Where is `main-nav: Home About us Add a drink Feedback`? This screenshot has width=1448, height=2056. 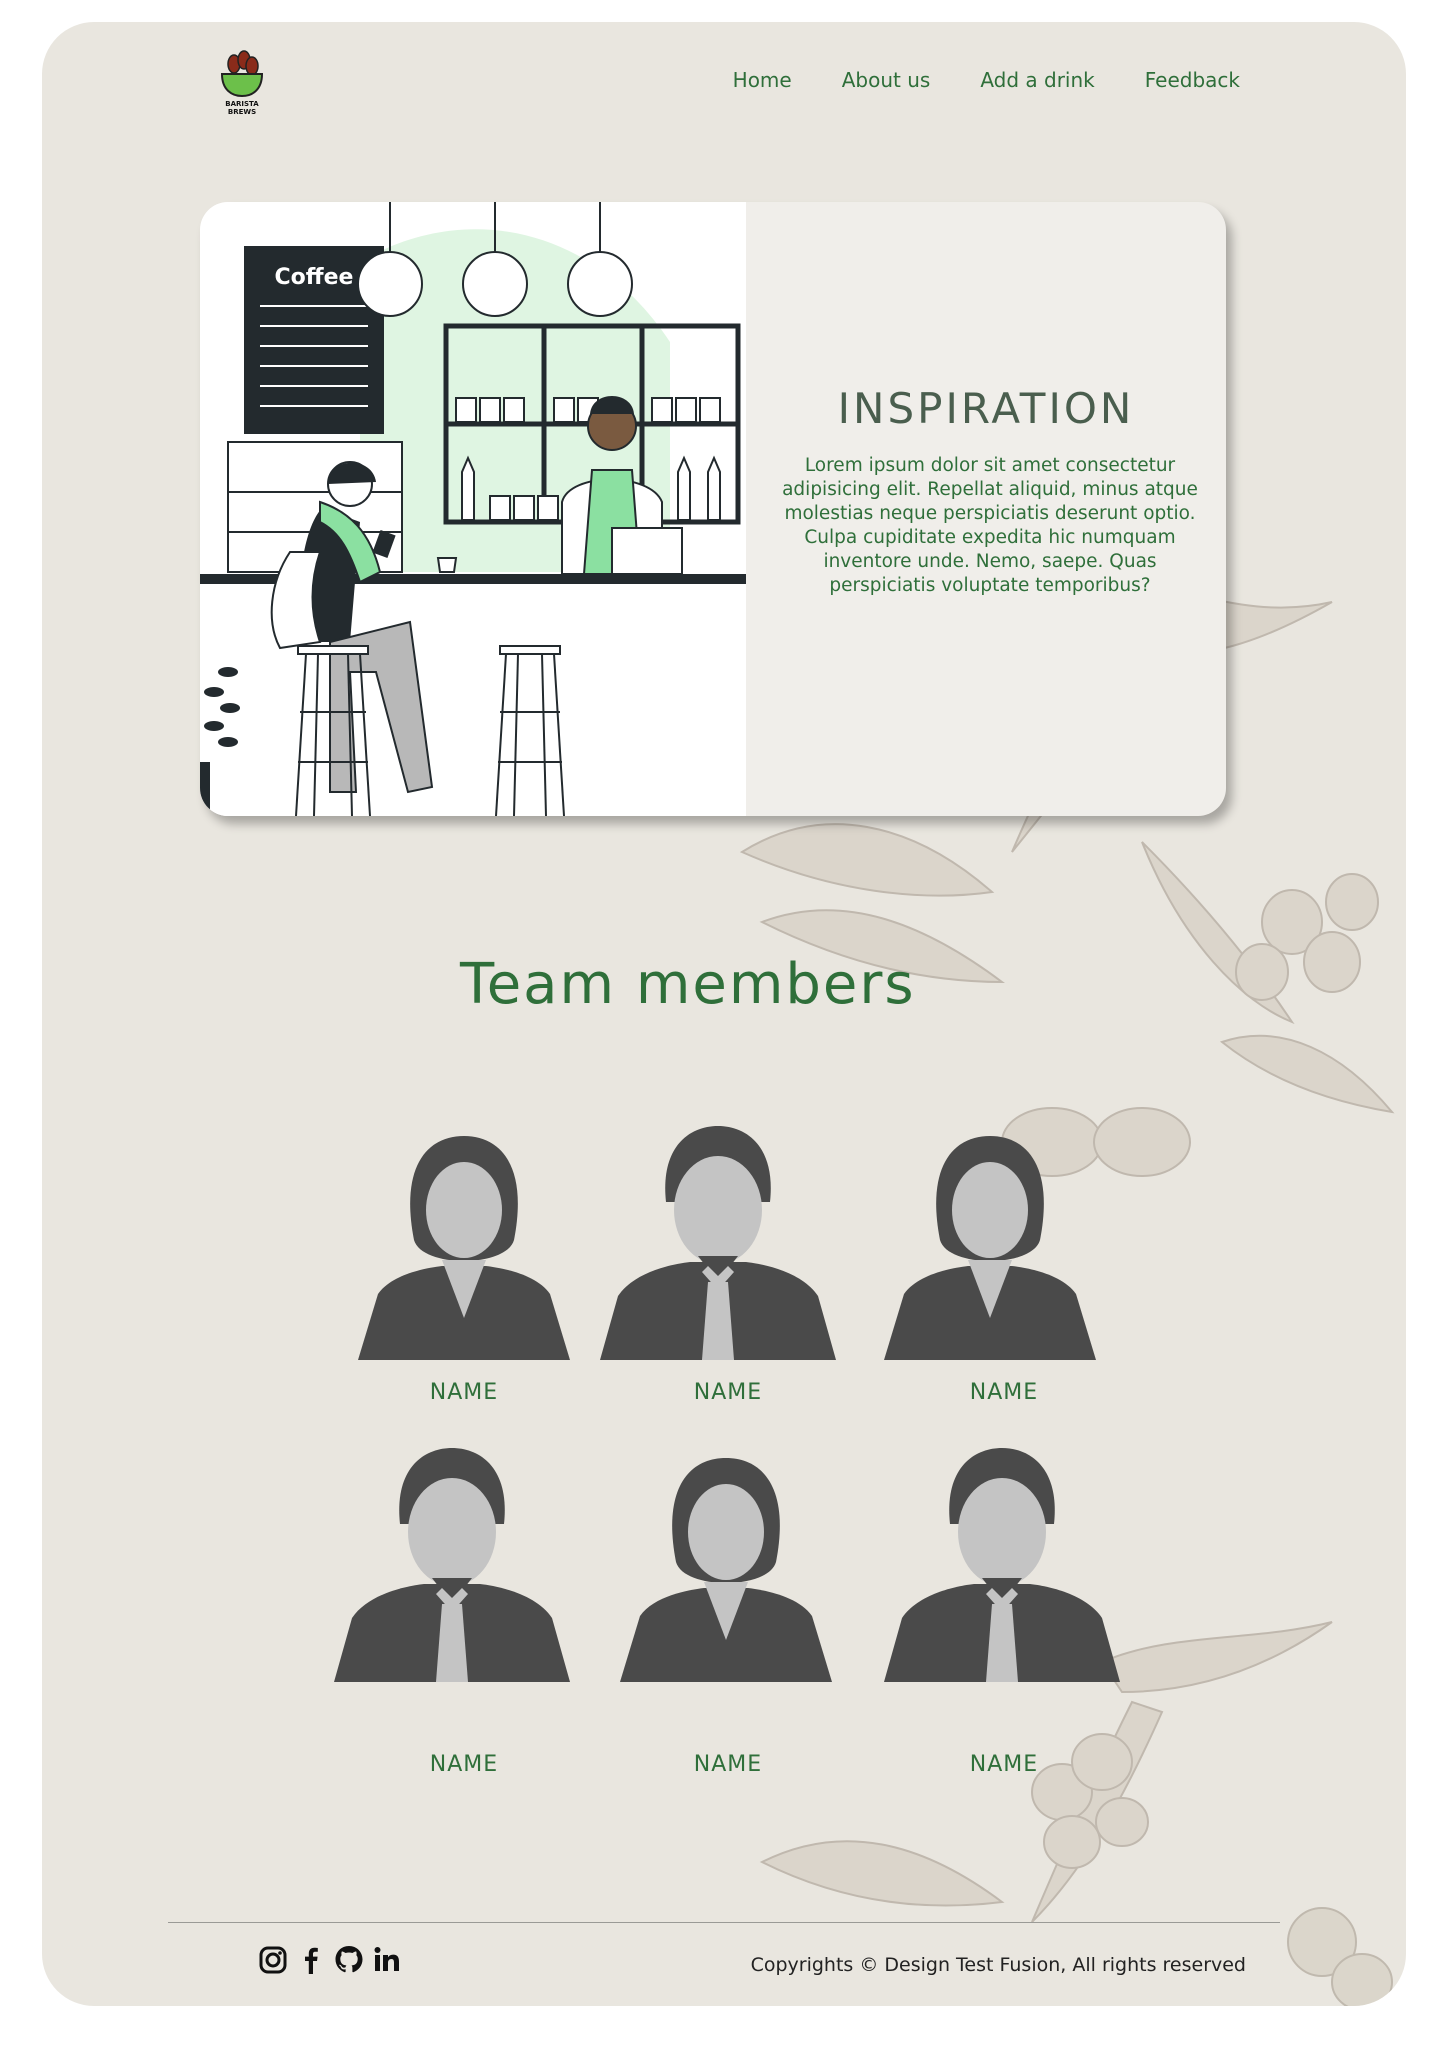 main-nav: Home About us Add a drink Feedback is located at coordinates (986, 80).